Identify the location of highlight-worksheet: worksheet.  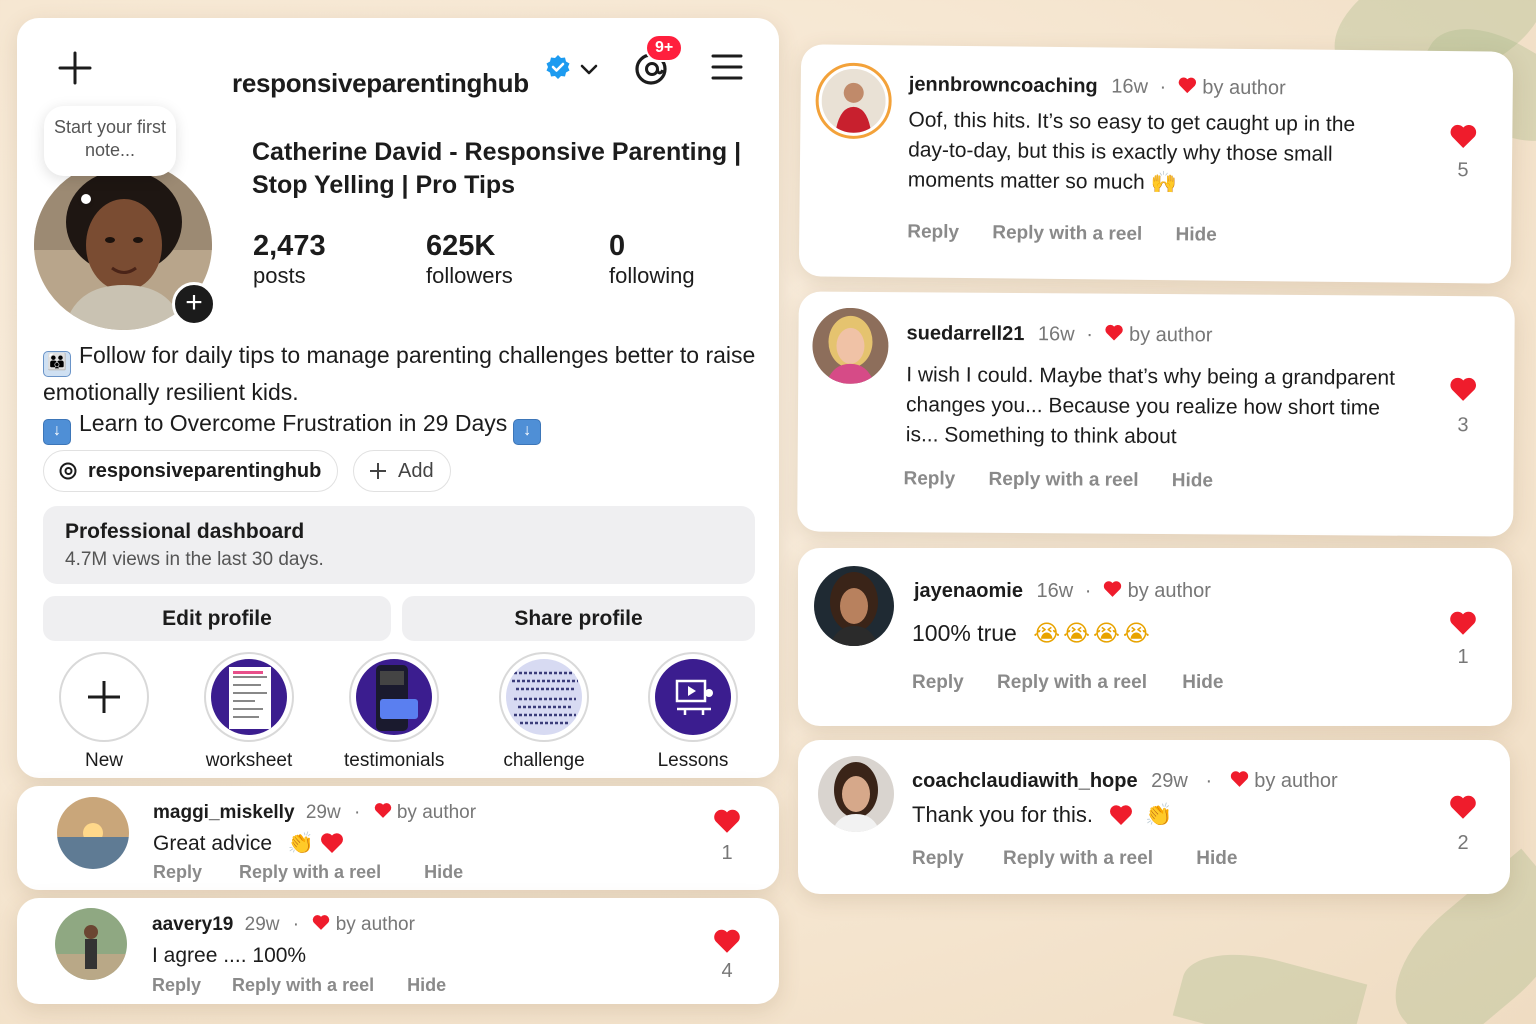
(249, 712).